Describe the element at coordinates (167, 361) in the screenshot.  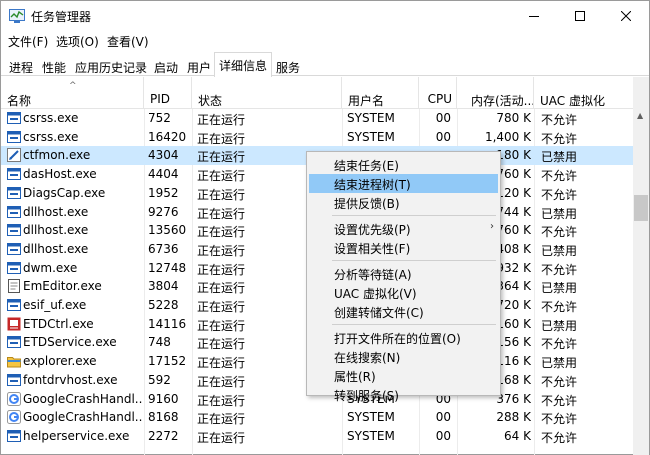
I see `process-pid: 17152` at that location.